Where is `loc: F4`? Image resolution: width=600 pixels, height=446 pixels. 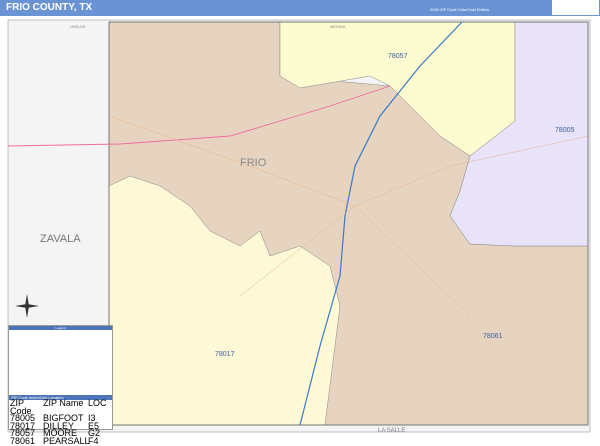 loc: F4 is located at coordinates (93, 440).